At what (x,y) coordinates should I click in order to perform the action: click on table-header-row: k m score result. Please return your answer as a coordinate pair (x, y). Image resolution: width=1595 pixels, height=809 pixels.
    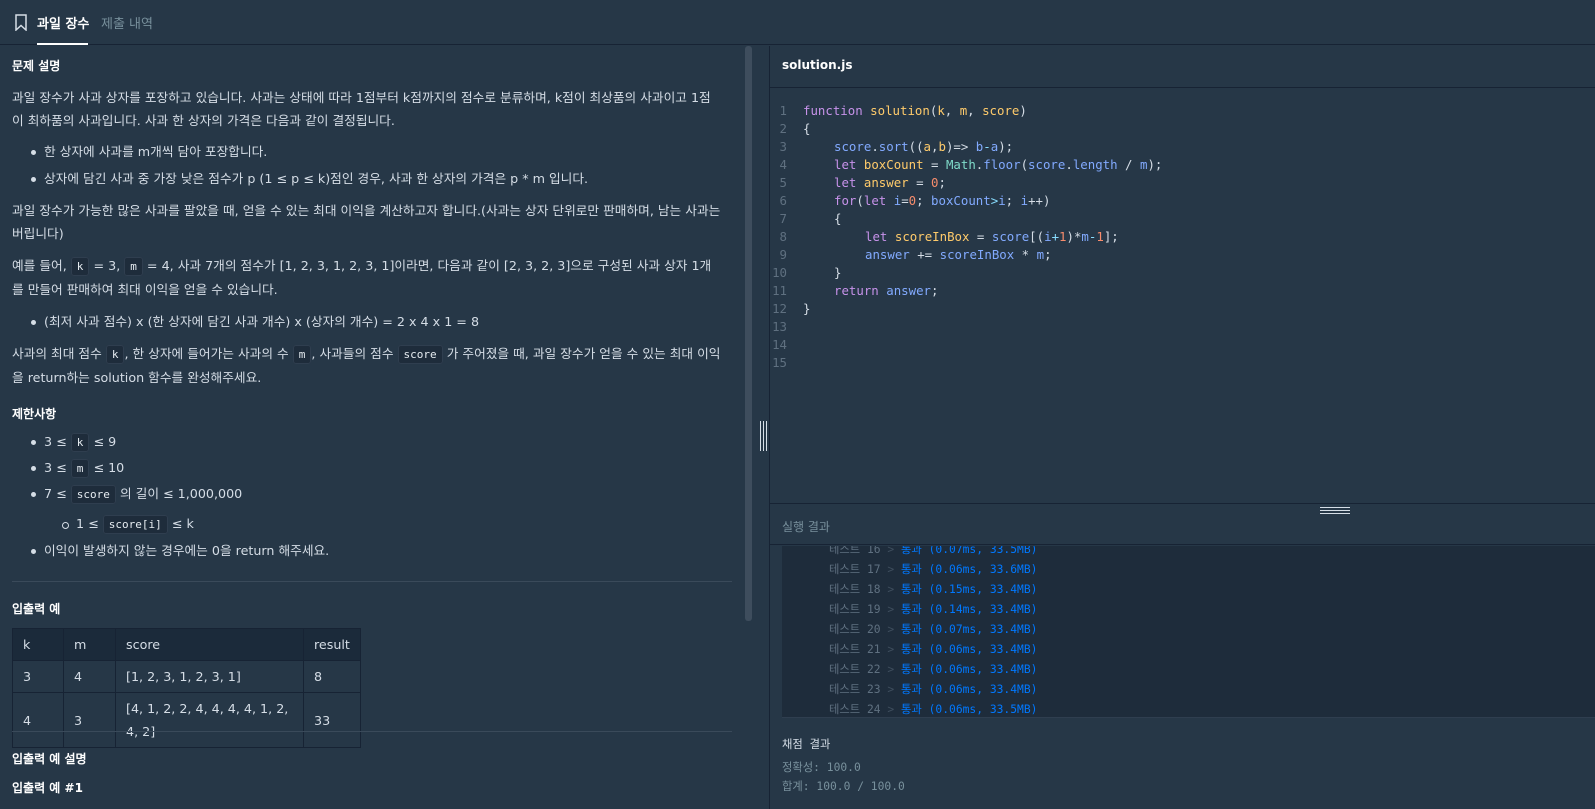
    Looking at the image, I should click on (186, 644).